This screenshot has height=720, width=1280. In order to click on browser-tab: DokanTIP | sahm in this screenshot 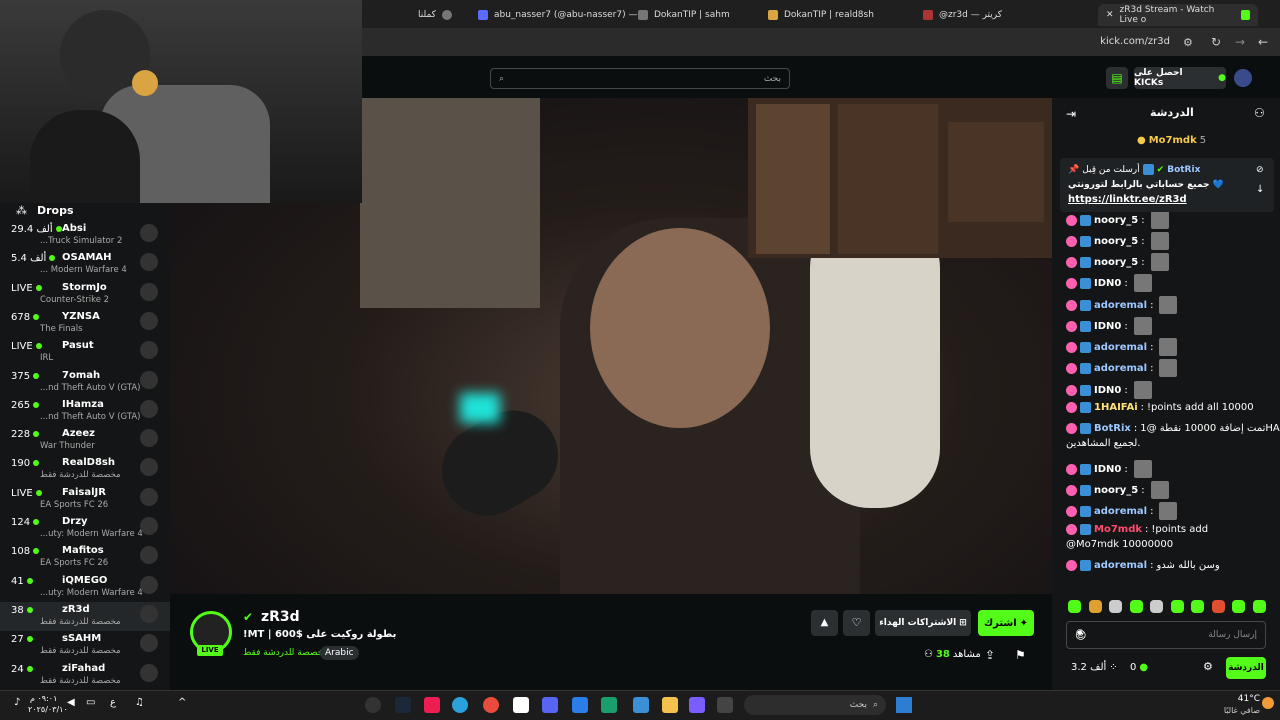, I will do `click(684, 15)`.